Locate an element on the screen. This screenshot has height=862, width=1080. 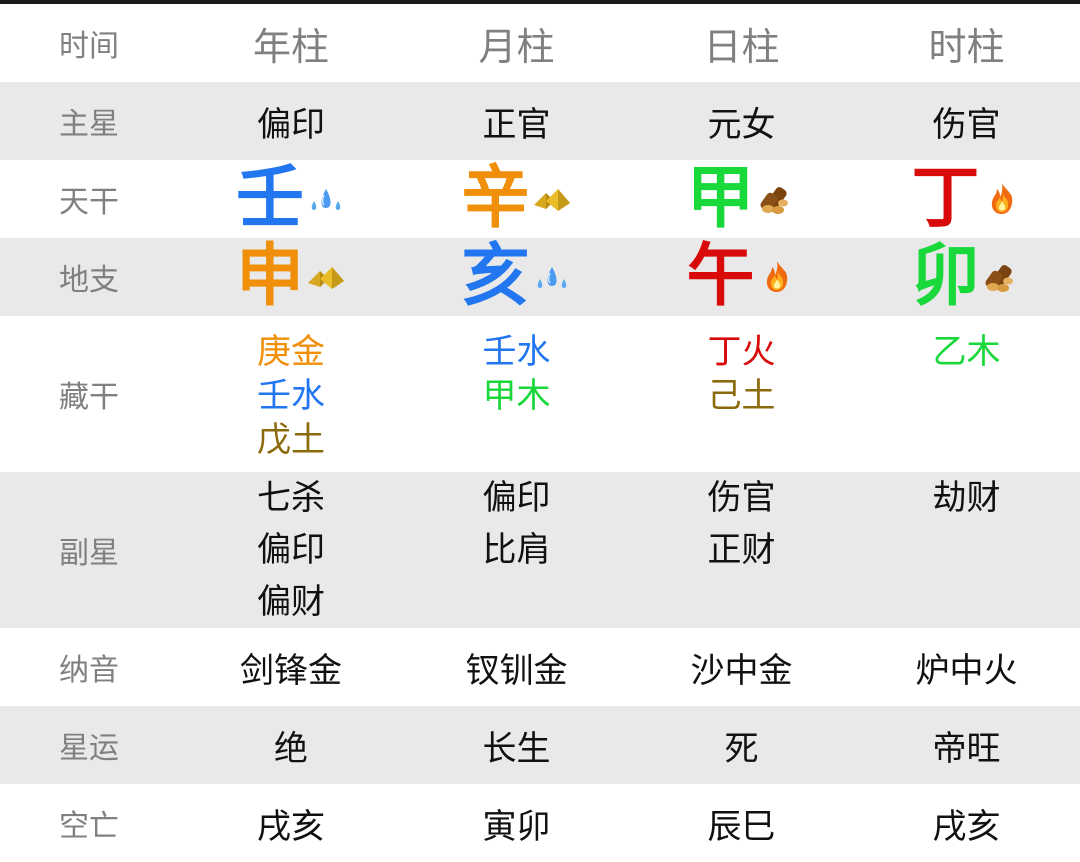
void-row: 空亡 戌亥 寅卯 辰巳 戌亥 is located at coordinates (540, 823).